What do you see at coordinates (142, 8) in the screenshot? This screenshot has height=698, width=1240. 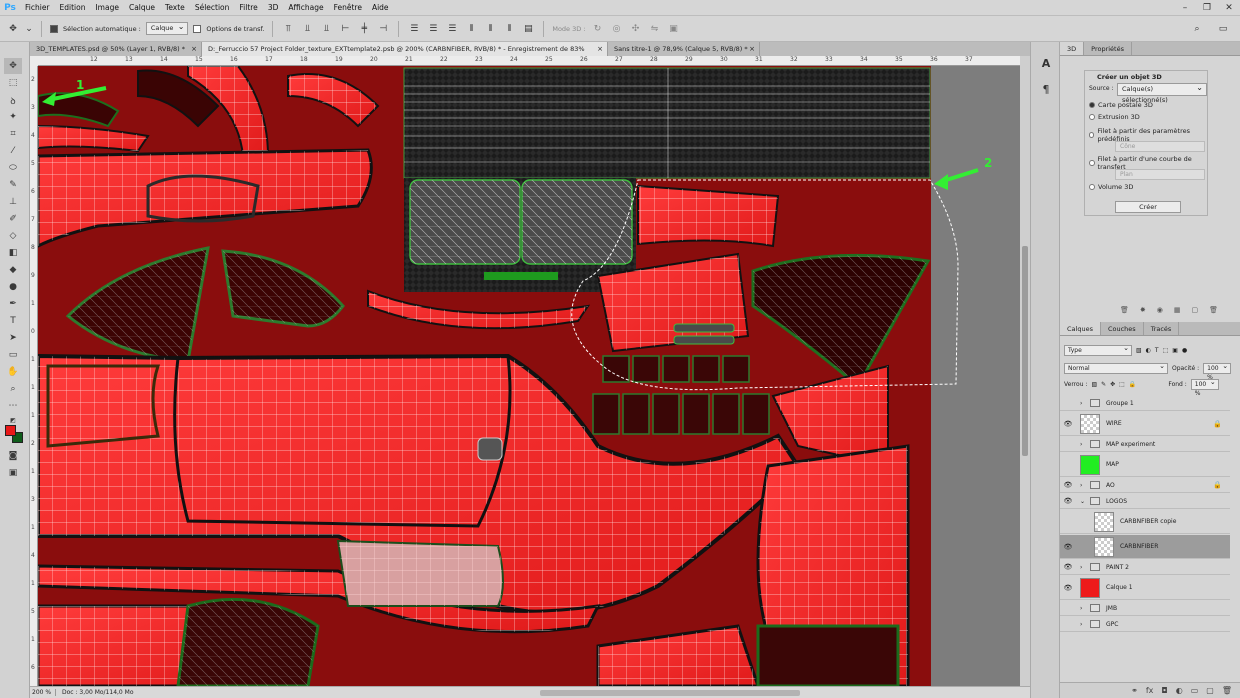 I see `menu-item: Calque` at bounding box center [142, 8].